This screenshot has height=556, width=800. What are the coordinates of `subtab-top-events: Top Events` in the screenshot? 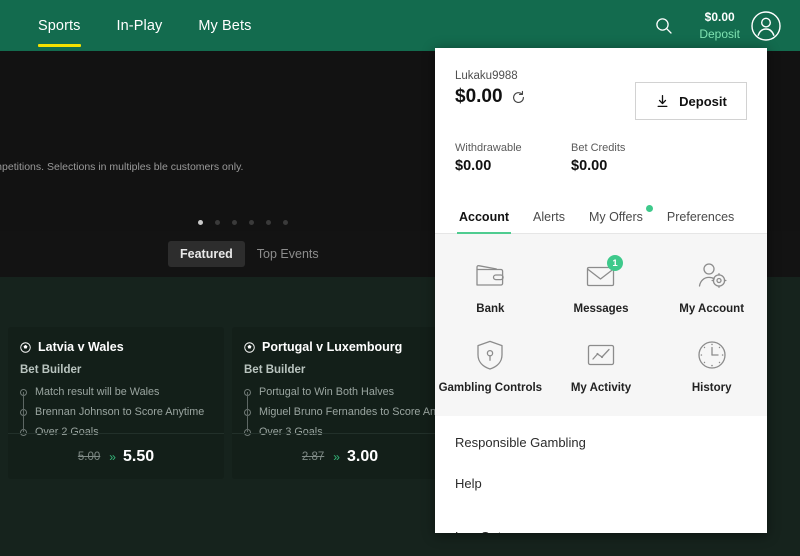 It's located at (288, 254).